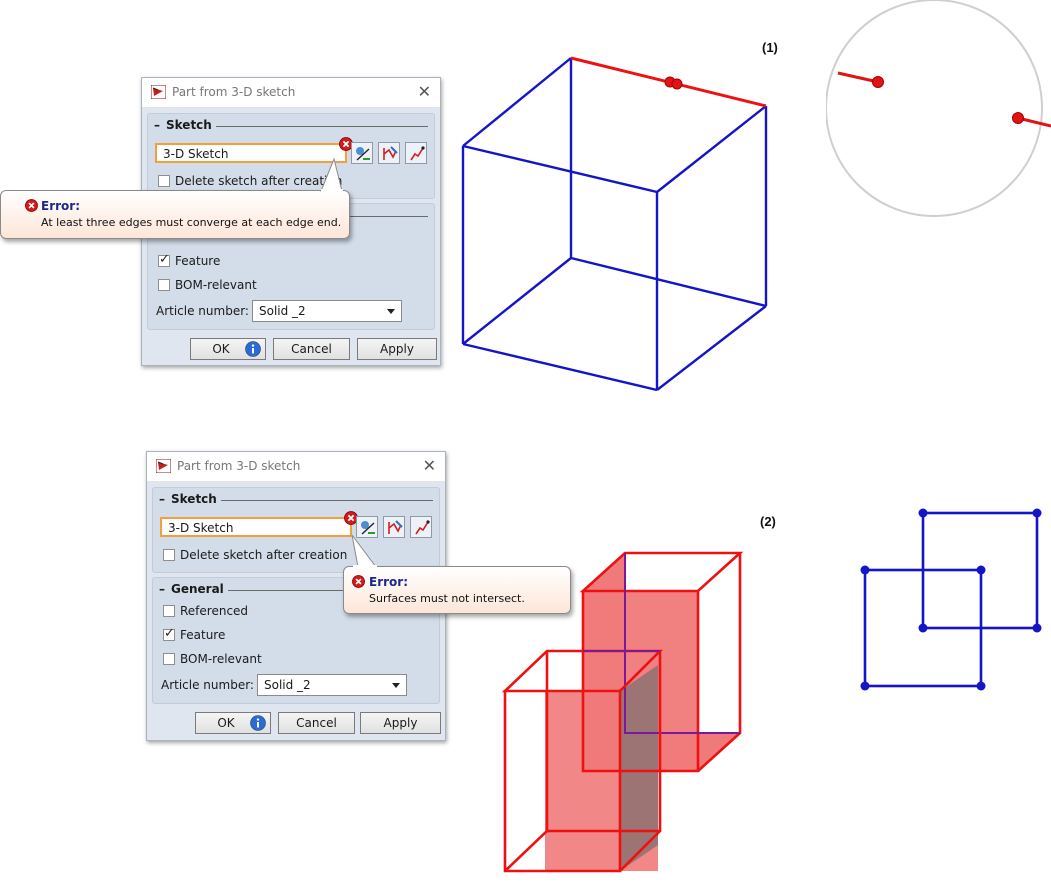 This screenshot has width=1051, height=885. Describe the element at coordinates (951, 599) in the screenshot. I see `overlapping-squares` at that location.